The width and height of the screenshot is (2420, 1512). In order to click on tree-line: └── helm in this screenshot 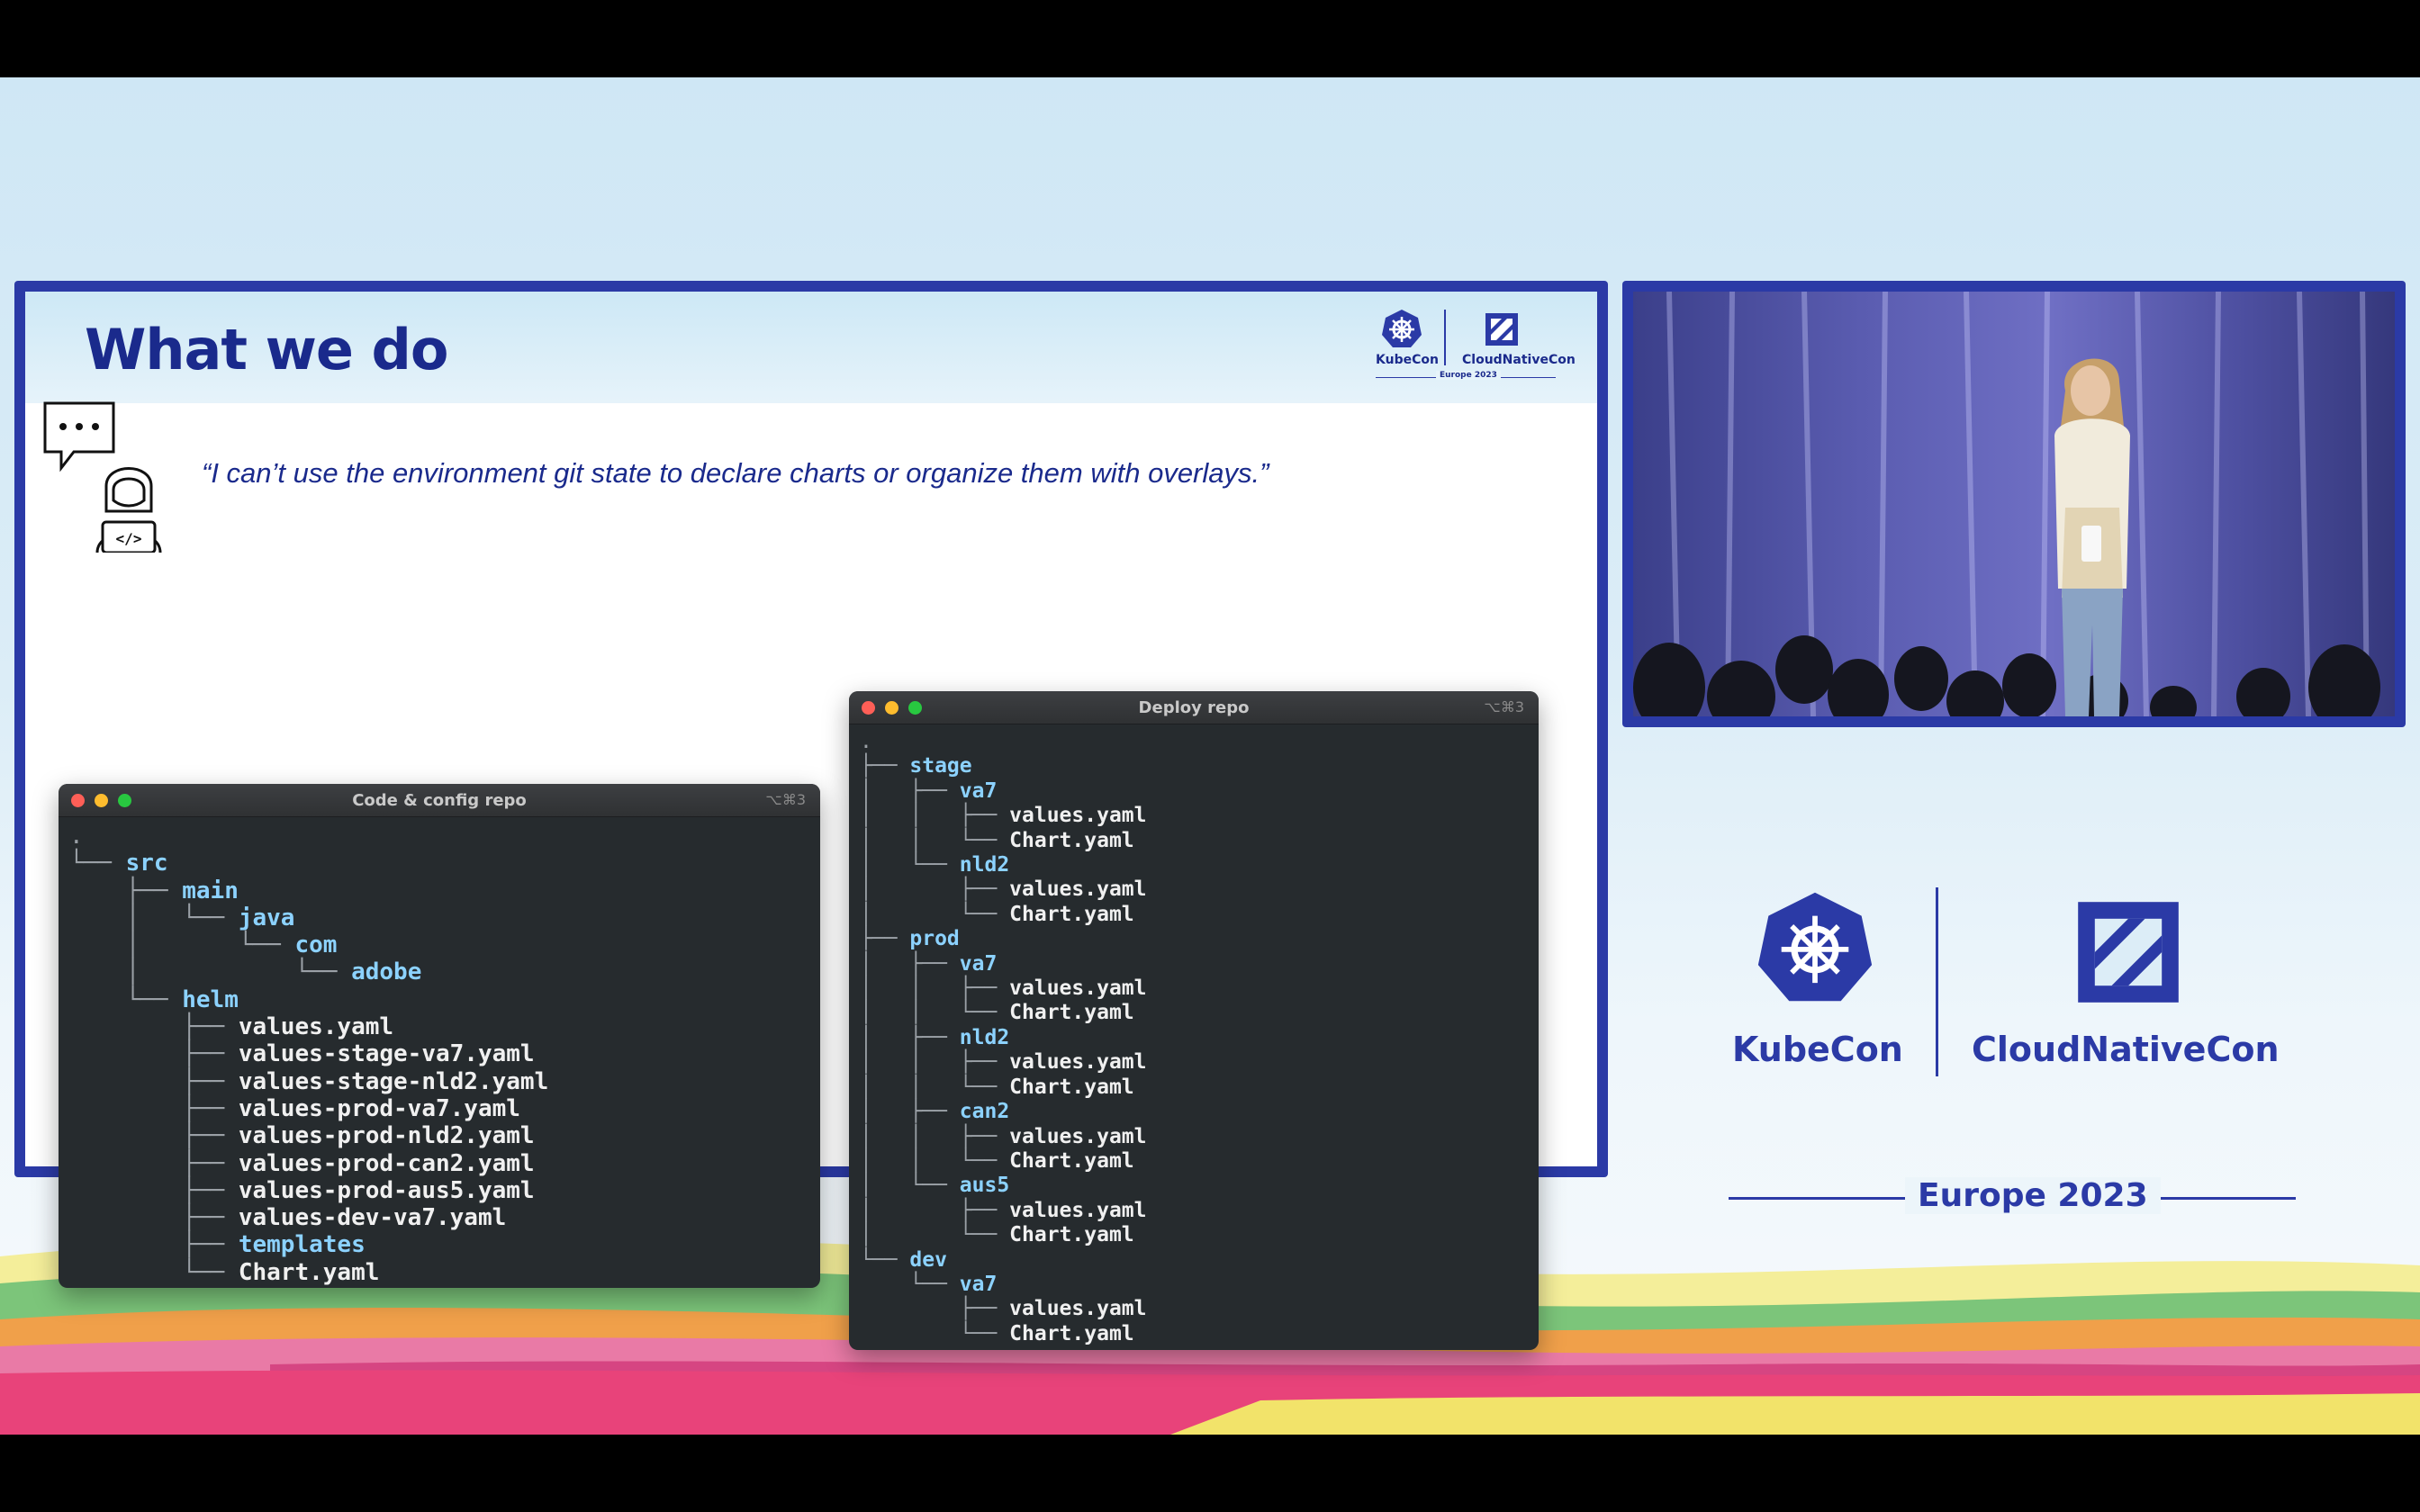, I will do `click(444, 1000)`.